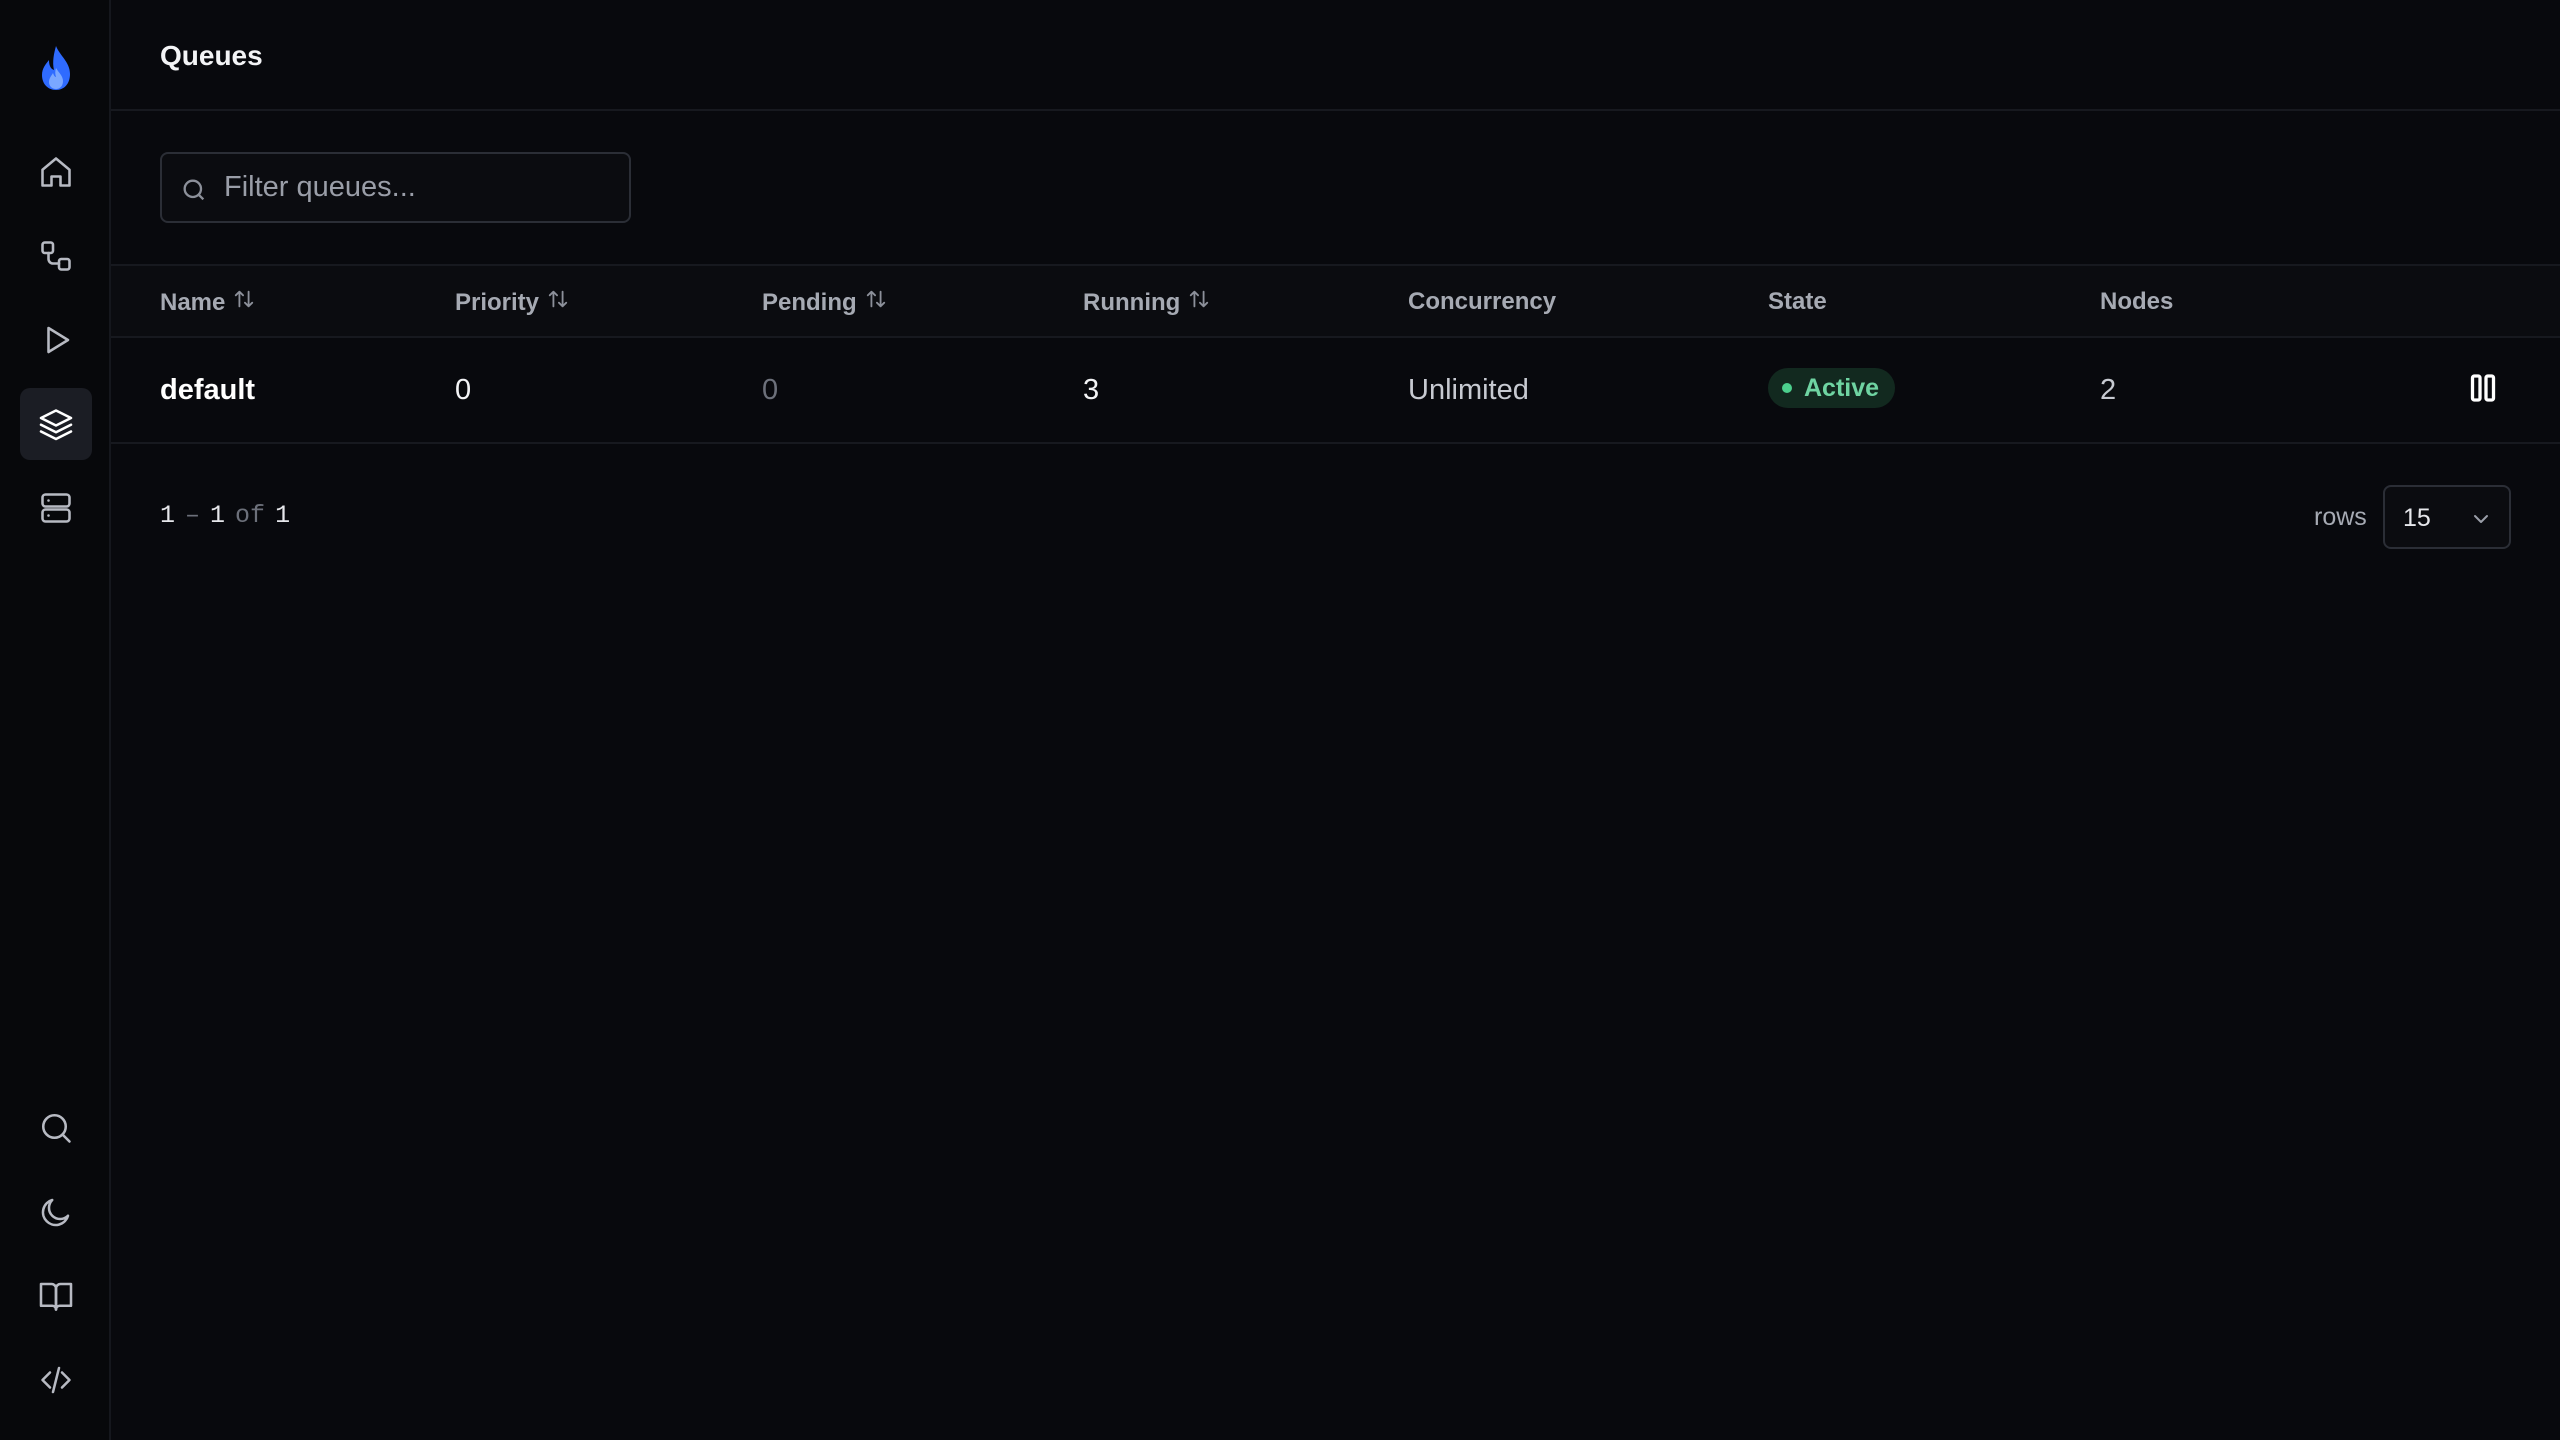 The width and height of the screenshot is (2560, 1440). I want to click on play-icon, so click(56, 340).